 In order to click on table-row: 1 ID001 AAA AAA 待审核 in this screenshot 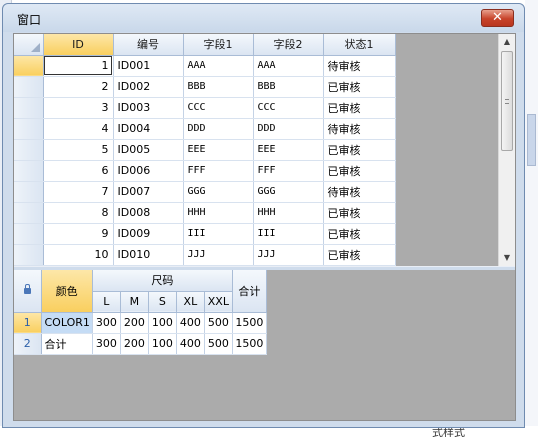, I will do `click(205, 66)`.